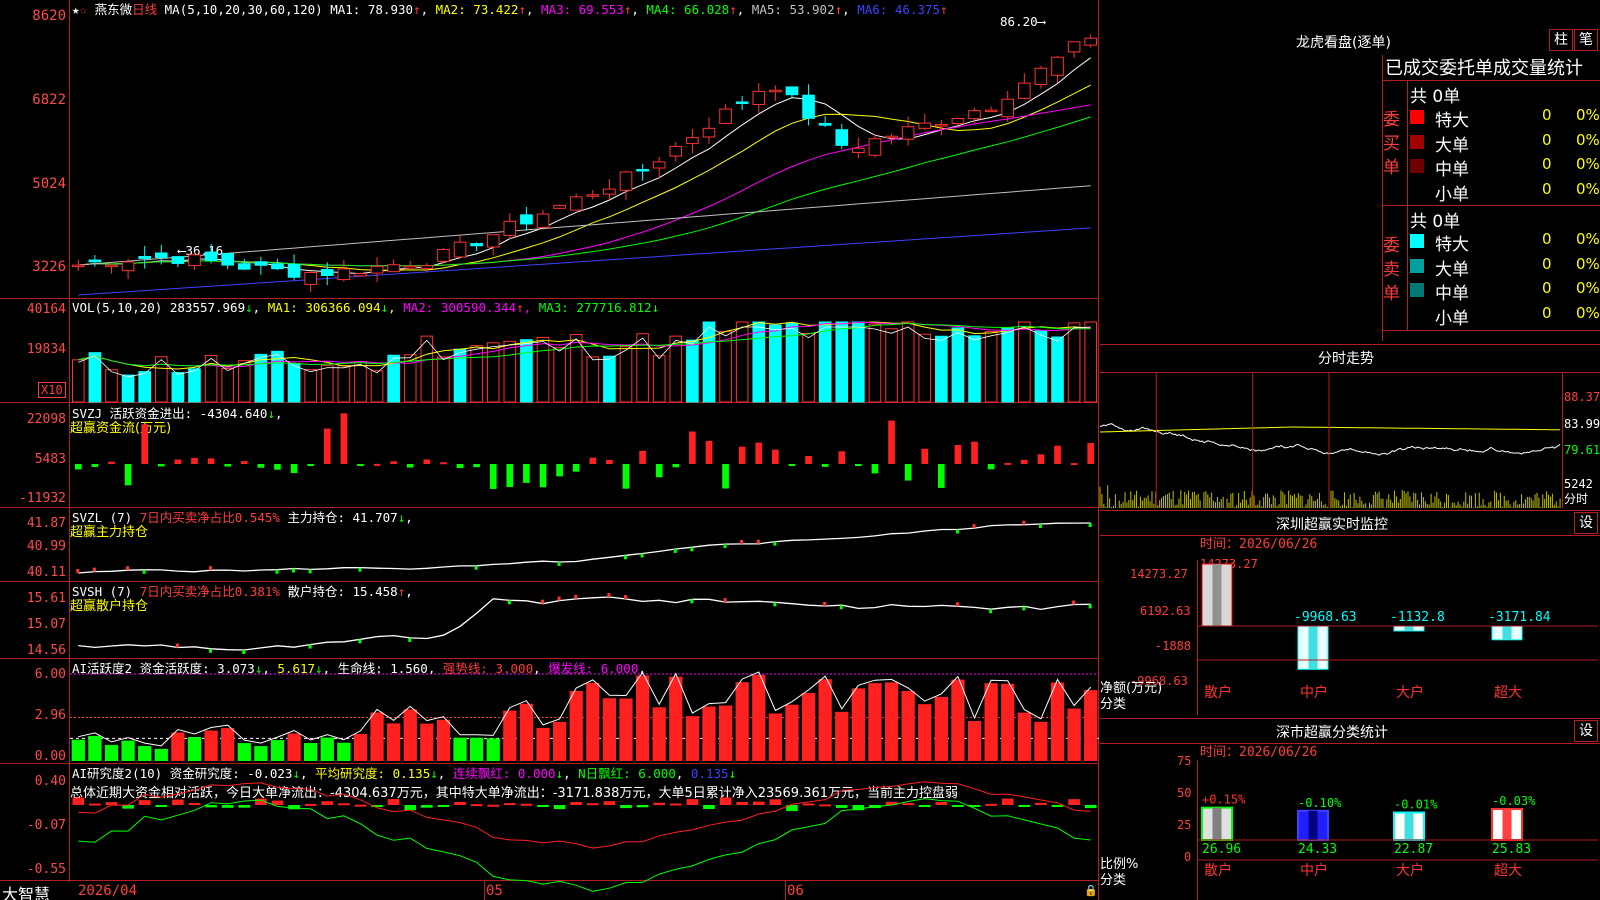 The height and width of the screenshot is (900, 1600). I want to click on svzl-chart, so click(584, 544).